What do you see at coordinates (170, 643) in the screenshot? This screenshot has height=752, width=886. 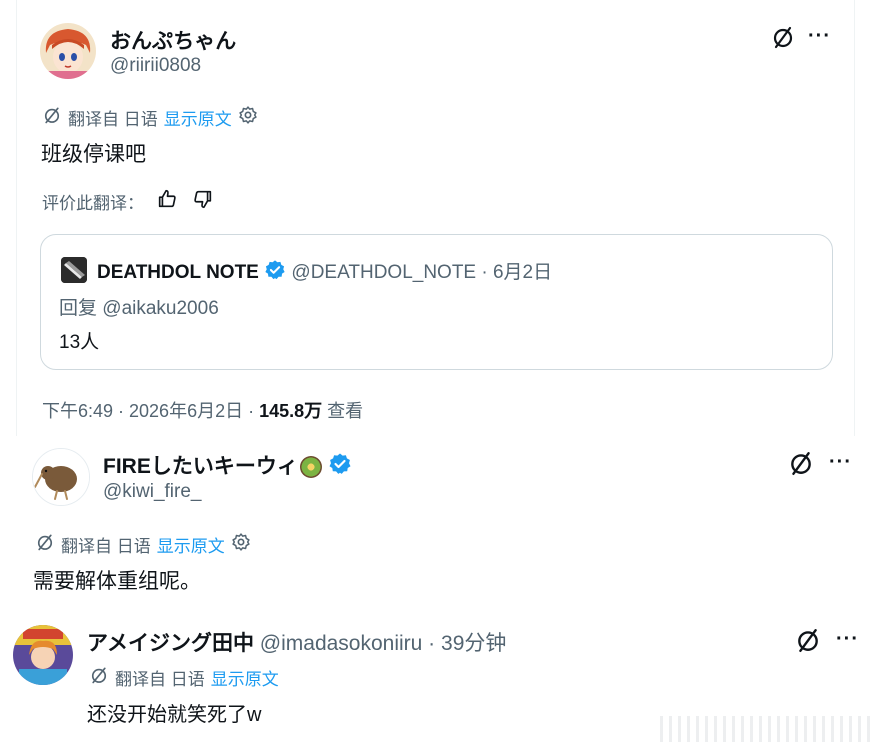 I see `display-name: アメイジング田中` at bounding box center [170, 643].